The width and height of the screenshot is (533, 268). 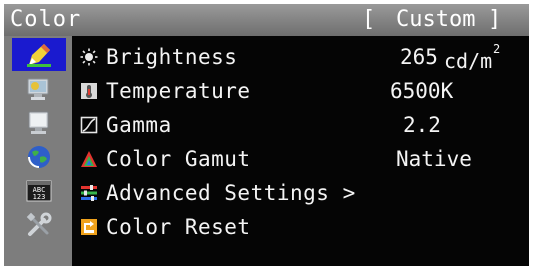 I want to click on sidebar-item-tools, so click(x=39, y=224).